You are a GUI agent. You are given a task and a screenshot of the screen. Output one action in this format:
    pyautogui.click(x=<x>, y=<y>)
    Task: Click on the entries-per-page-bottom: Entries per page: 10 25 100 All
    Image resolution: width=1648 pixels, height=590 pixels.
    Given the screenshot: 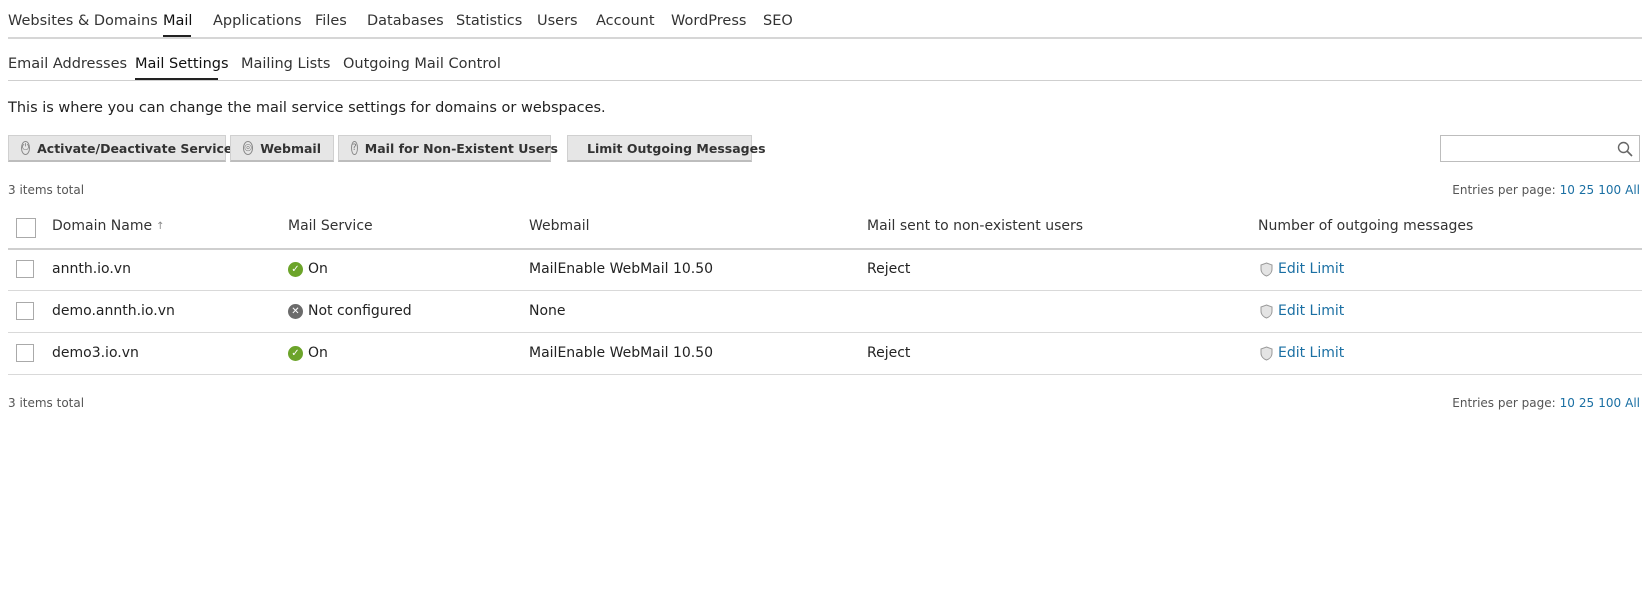 What is the action you would take?
    pyautogui.click(x=1546, y=403)
    